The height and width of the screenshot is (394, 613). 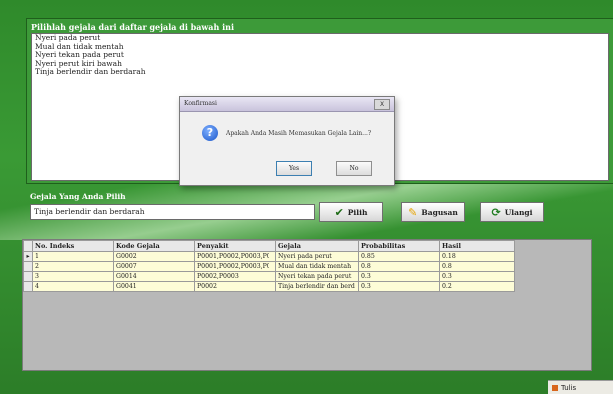 I want to click on column-header: Gejala, so click(x=317, y=246).